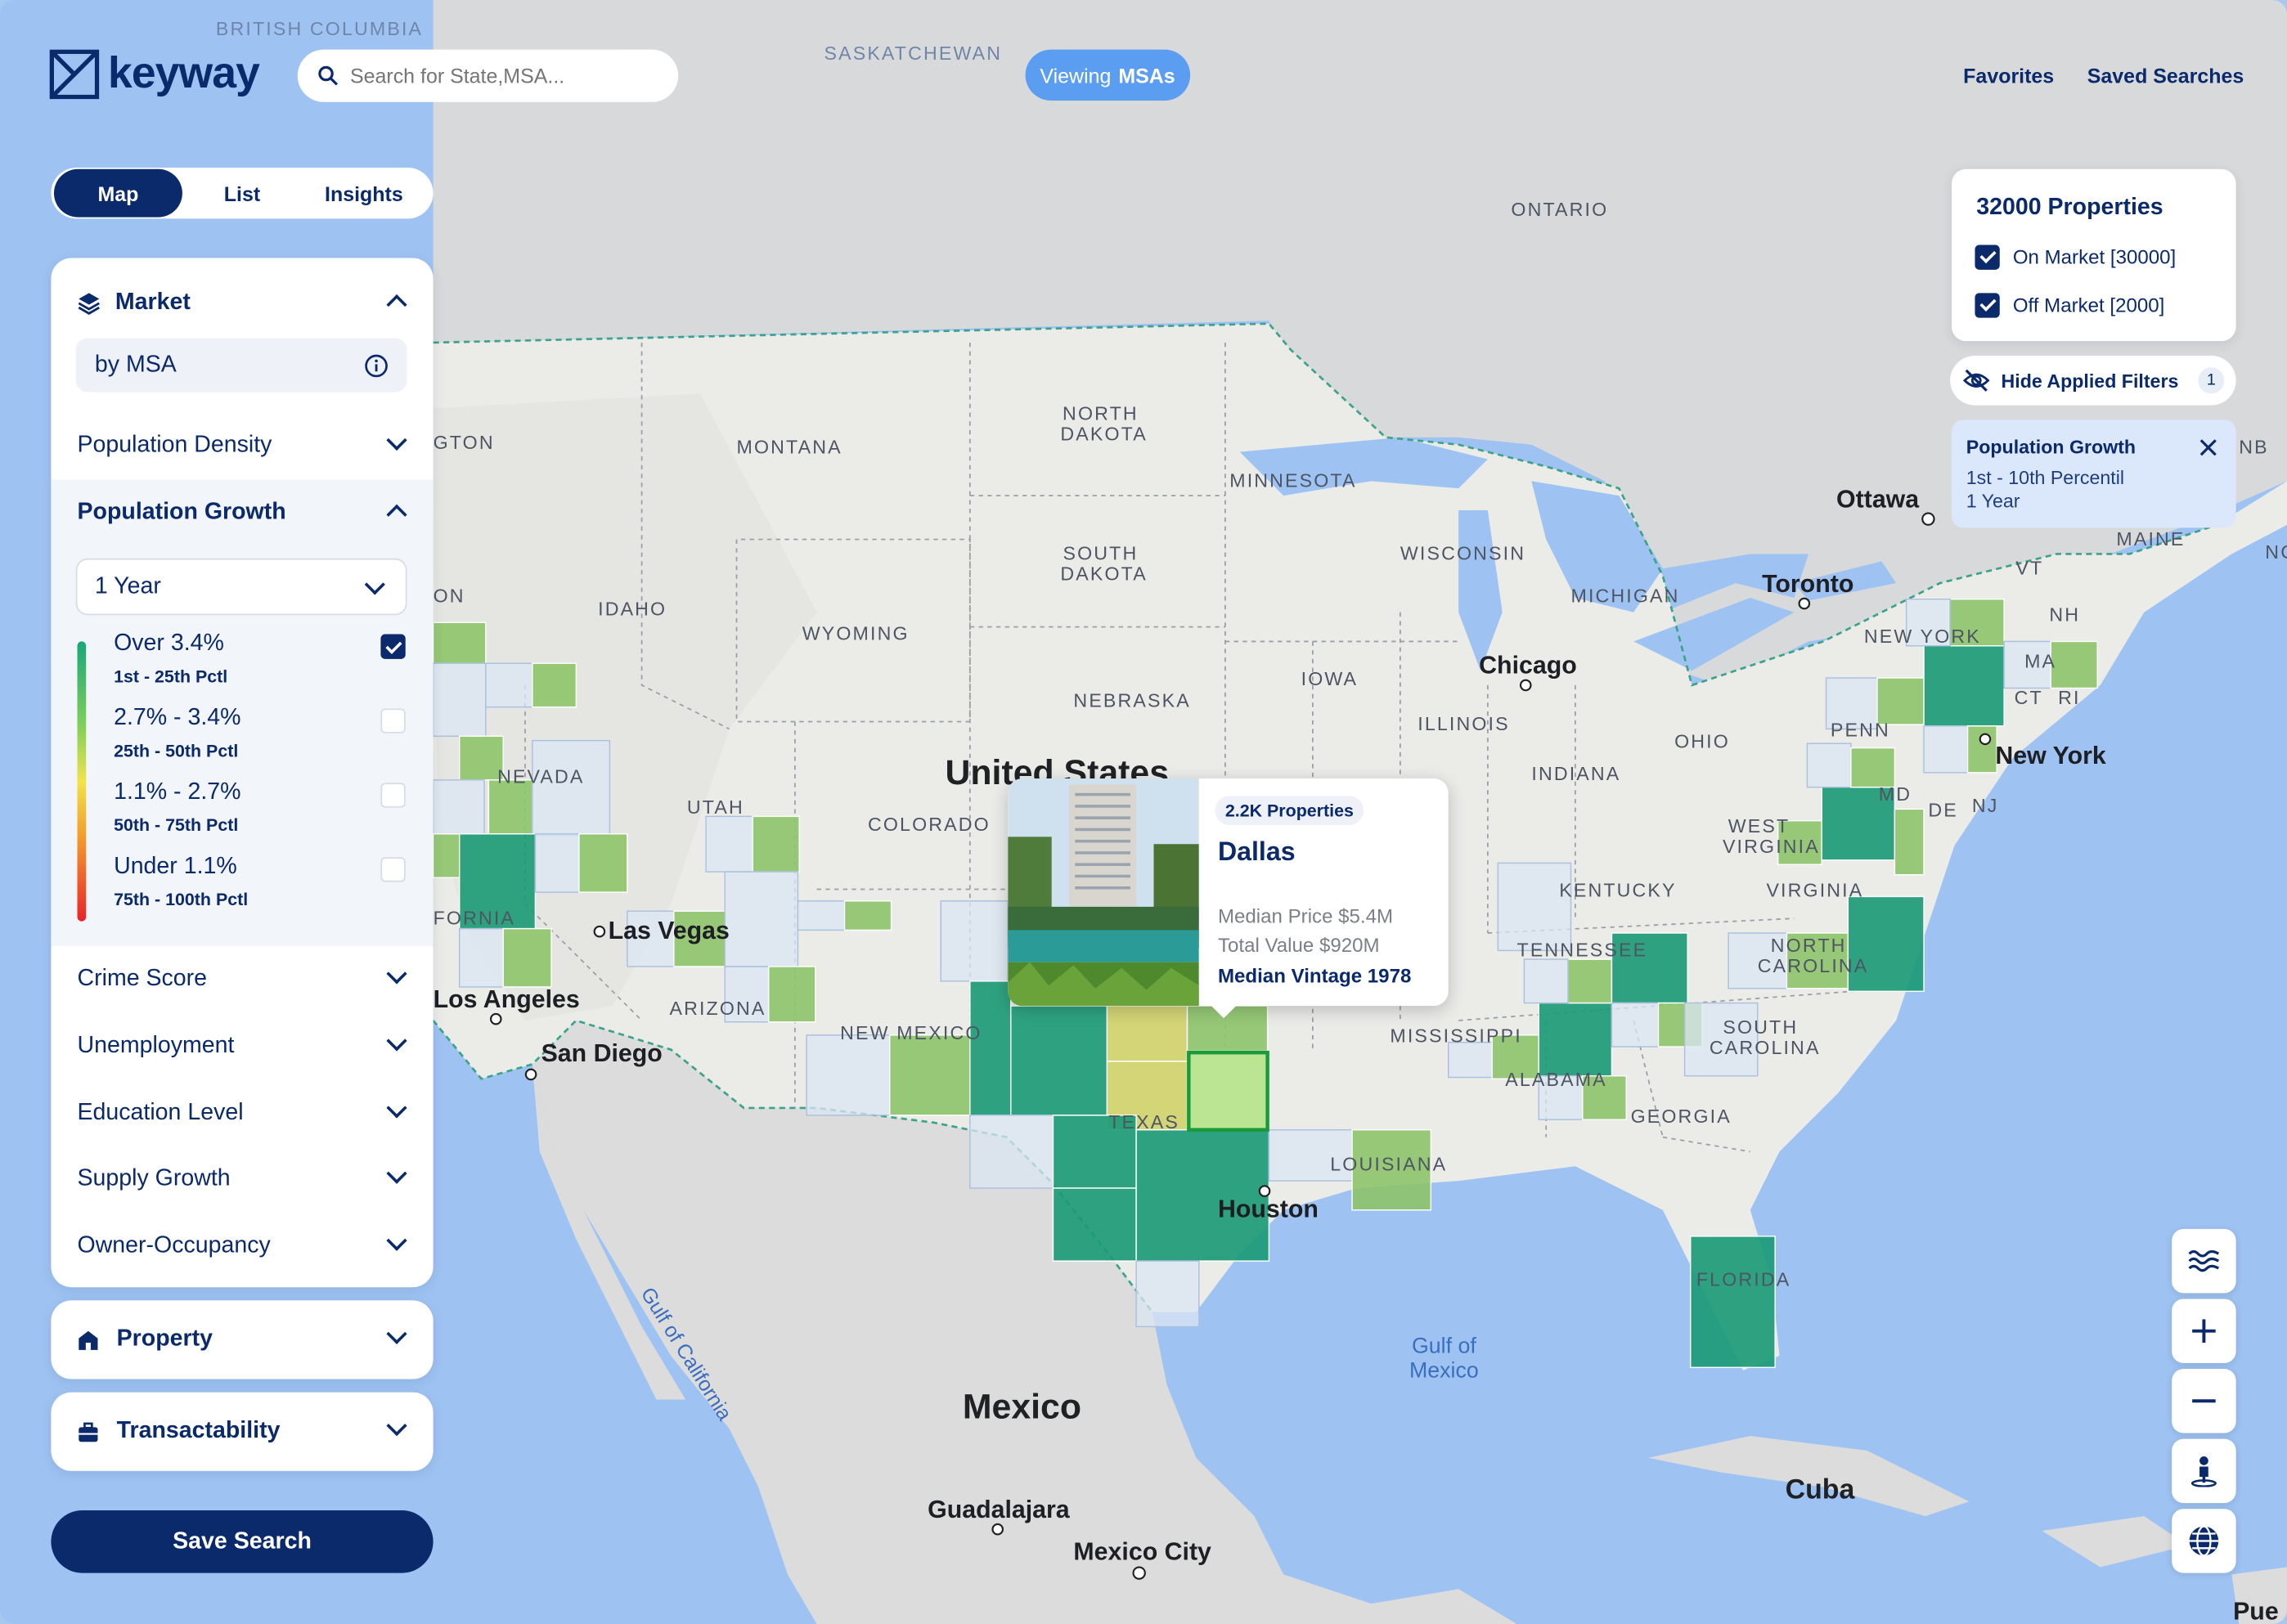 This screenshot has height=1624, width=2287. What do you see at coordinates (242, 514) in the screenshot?
I see `filter-population-growth: Population Growth` at bounding box center [242, 514].